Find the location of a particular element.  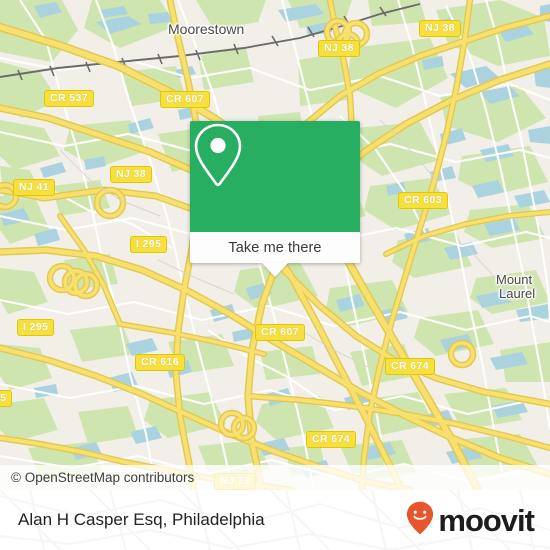

location-callout-card: Take me there is located at coordinates (275, 199).